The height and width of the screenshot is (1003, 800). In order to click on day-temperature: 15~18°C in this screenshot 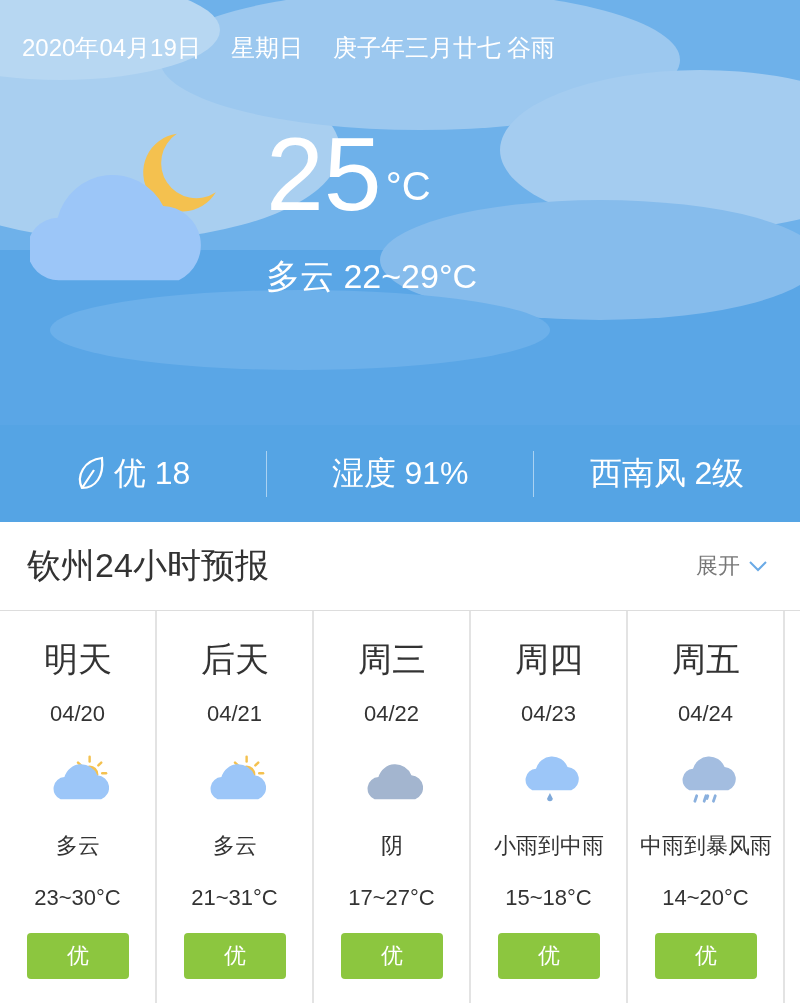, I will do `click(548, 898)`.